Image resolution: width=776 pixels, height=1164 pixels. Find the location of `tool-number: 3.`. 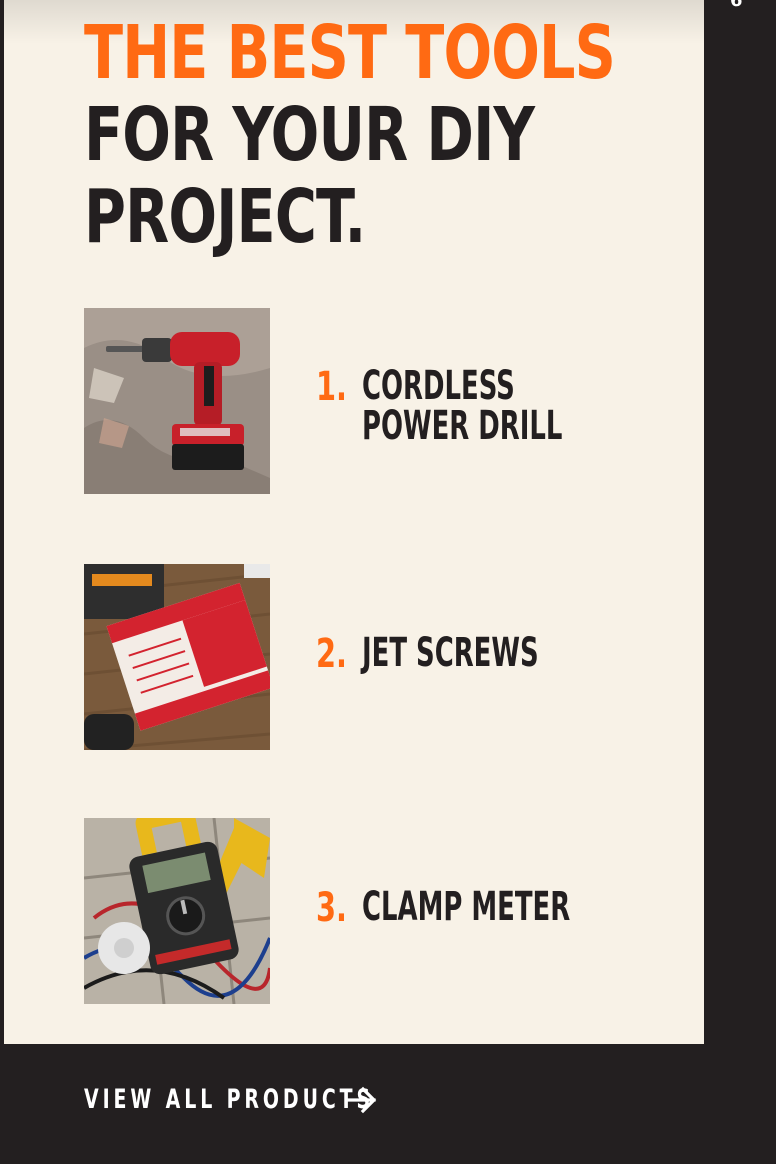

tool-number: 3. is located at coordinates (331, 908).